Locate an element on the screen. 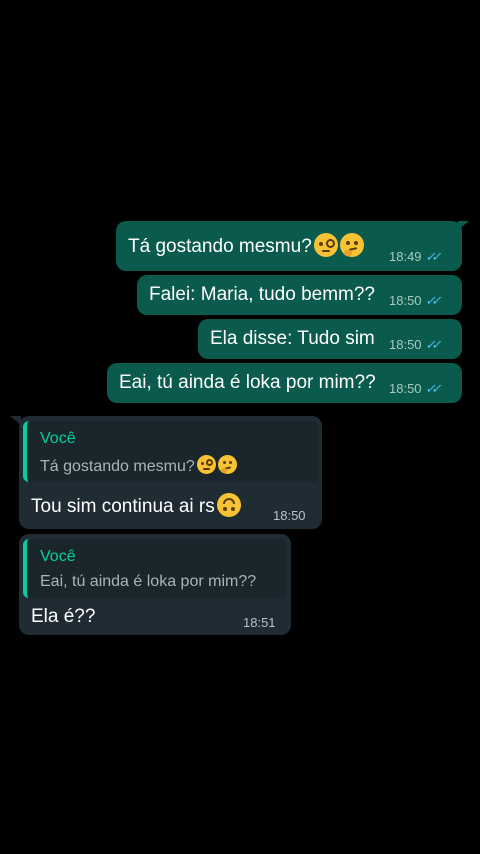 The width and height of the screenshot is (480, 854). outgoing-message: Tá gostando mesmu? 18:49 ✓✓ is located at coordinates (289, 246).